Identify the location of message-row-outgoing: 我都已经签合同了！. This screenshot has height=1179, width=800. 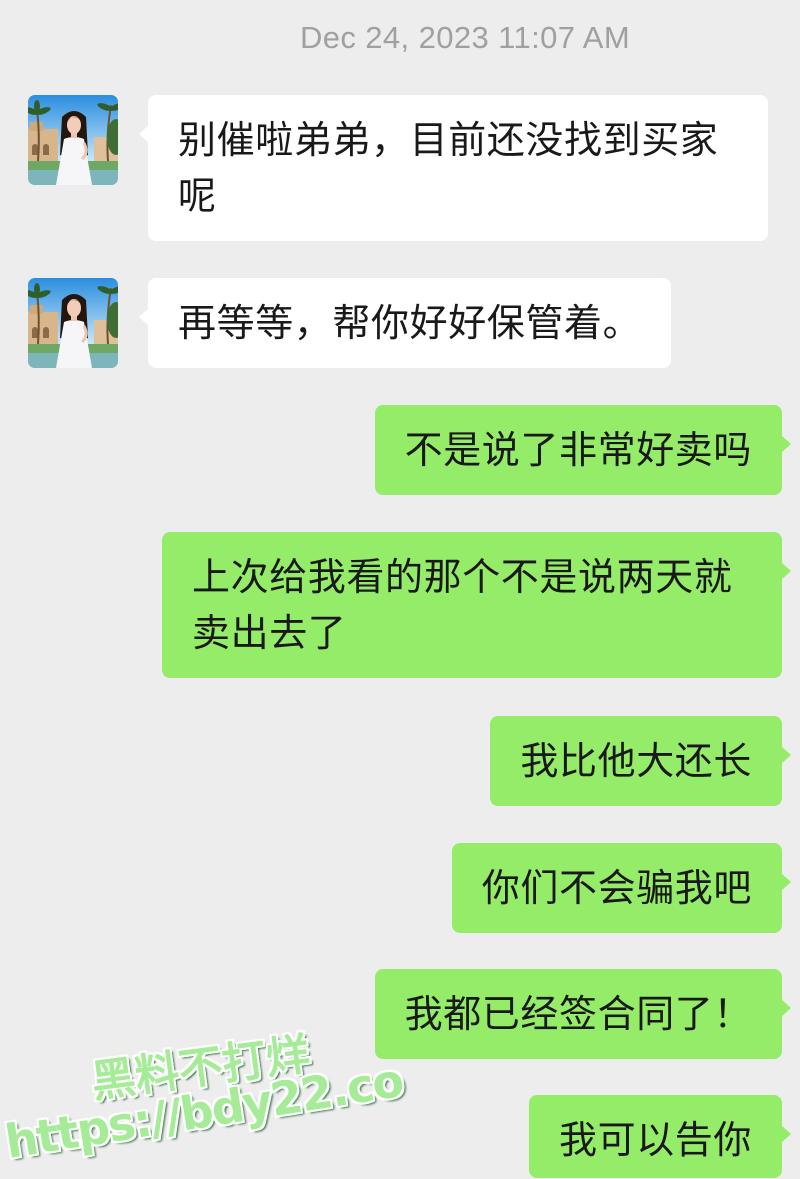
(400, 1014).